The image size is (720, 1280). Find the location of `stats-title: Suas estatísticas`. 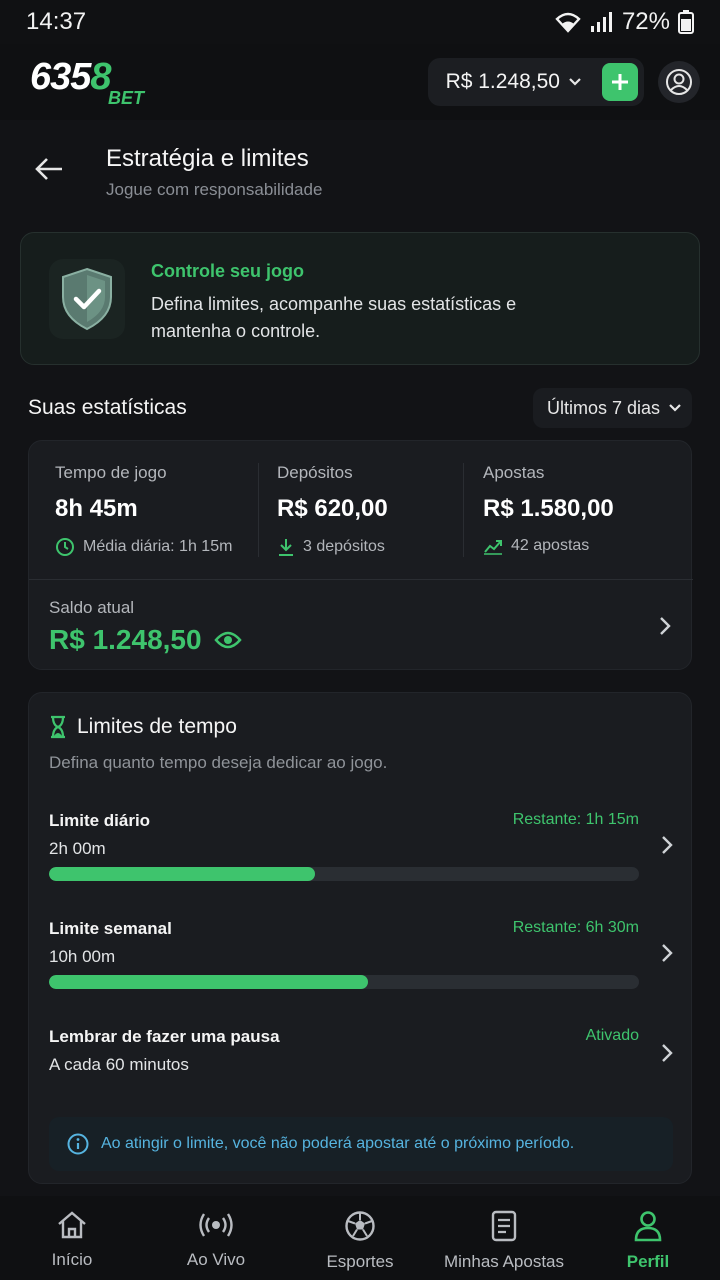

stats-title: Suas estatísticas is located at coordinates (107, 407).